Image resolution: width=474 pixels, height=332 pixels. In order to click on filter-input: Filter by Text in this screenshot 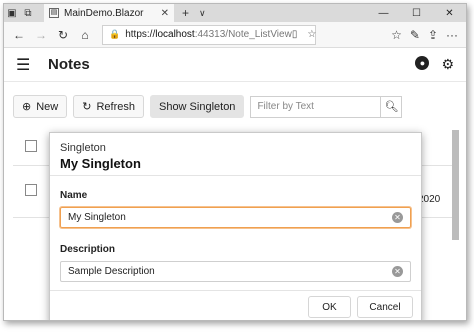, I will do `click(315, 106)`.